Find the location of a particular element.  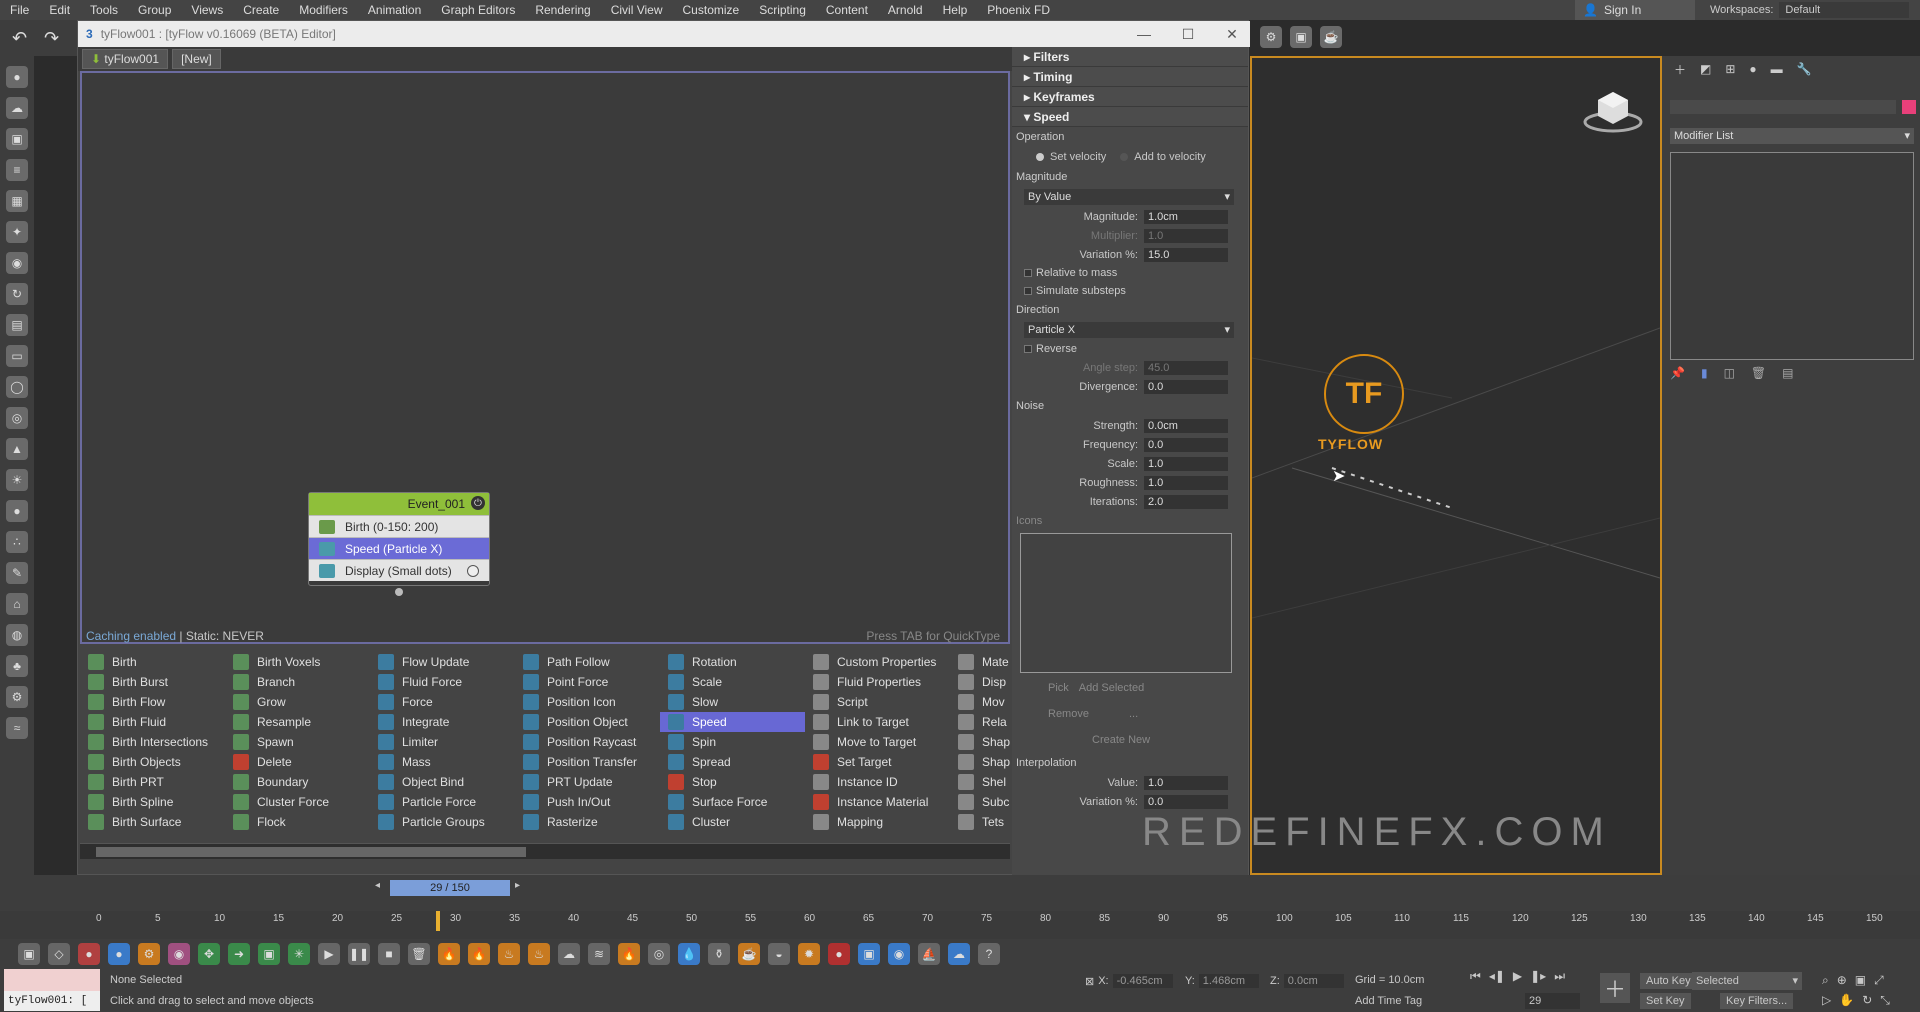

palette-op-instance-material: Instance Material is located at coordinates (877, 802).